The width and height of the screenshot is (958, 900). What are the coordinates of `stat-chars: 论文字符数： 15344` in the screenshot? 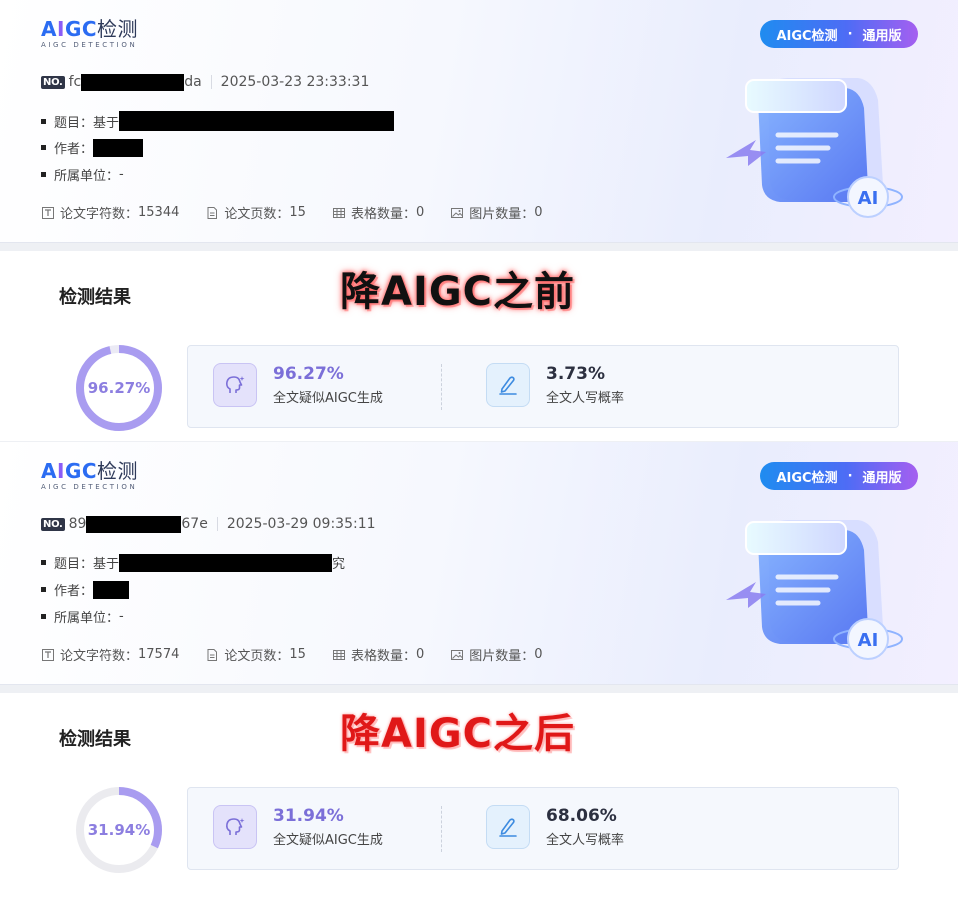 It's located at (110, 212).